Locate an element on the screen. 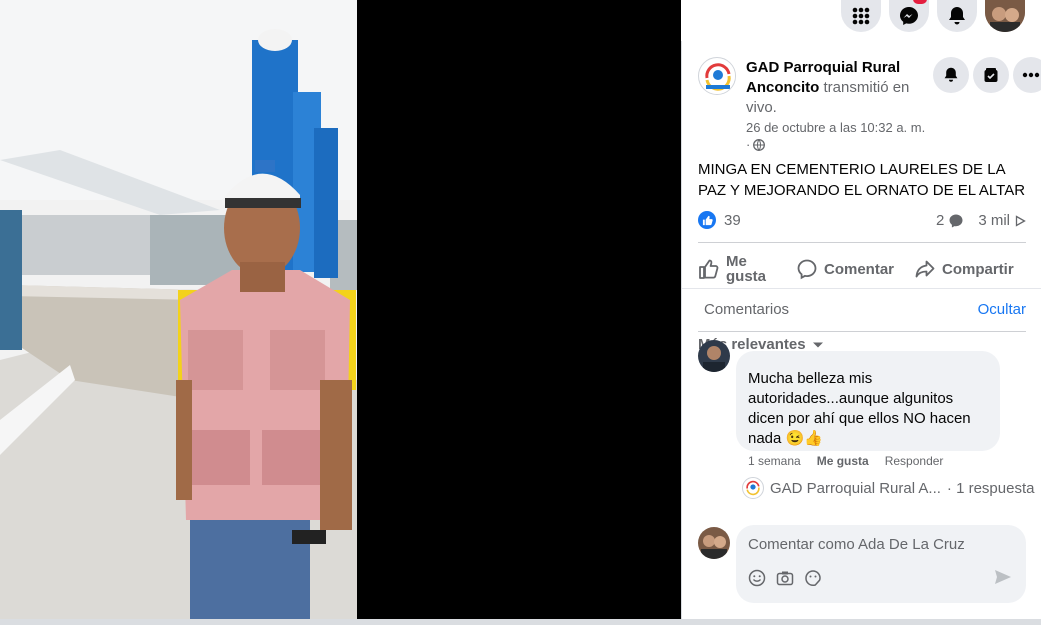  send-button is located at coordinates (1003, 579).